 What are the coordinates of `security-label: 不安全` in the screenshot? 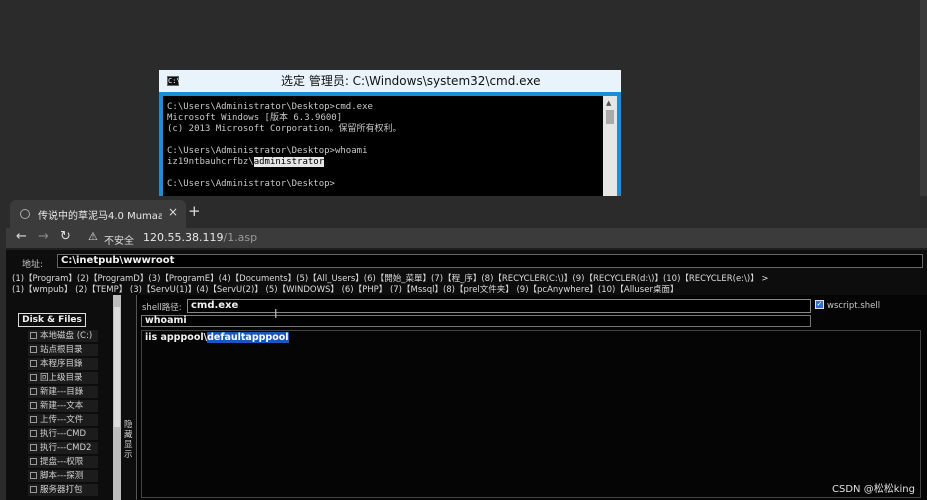 It's located at (119, 239).